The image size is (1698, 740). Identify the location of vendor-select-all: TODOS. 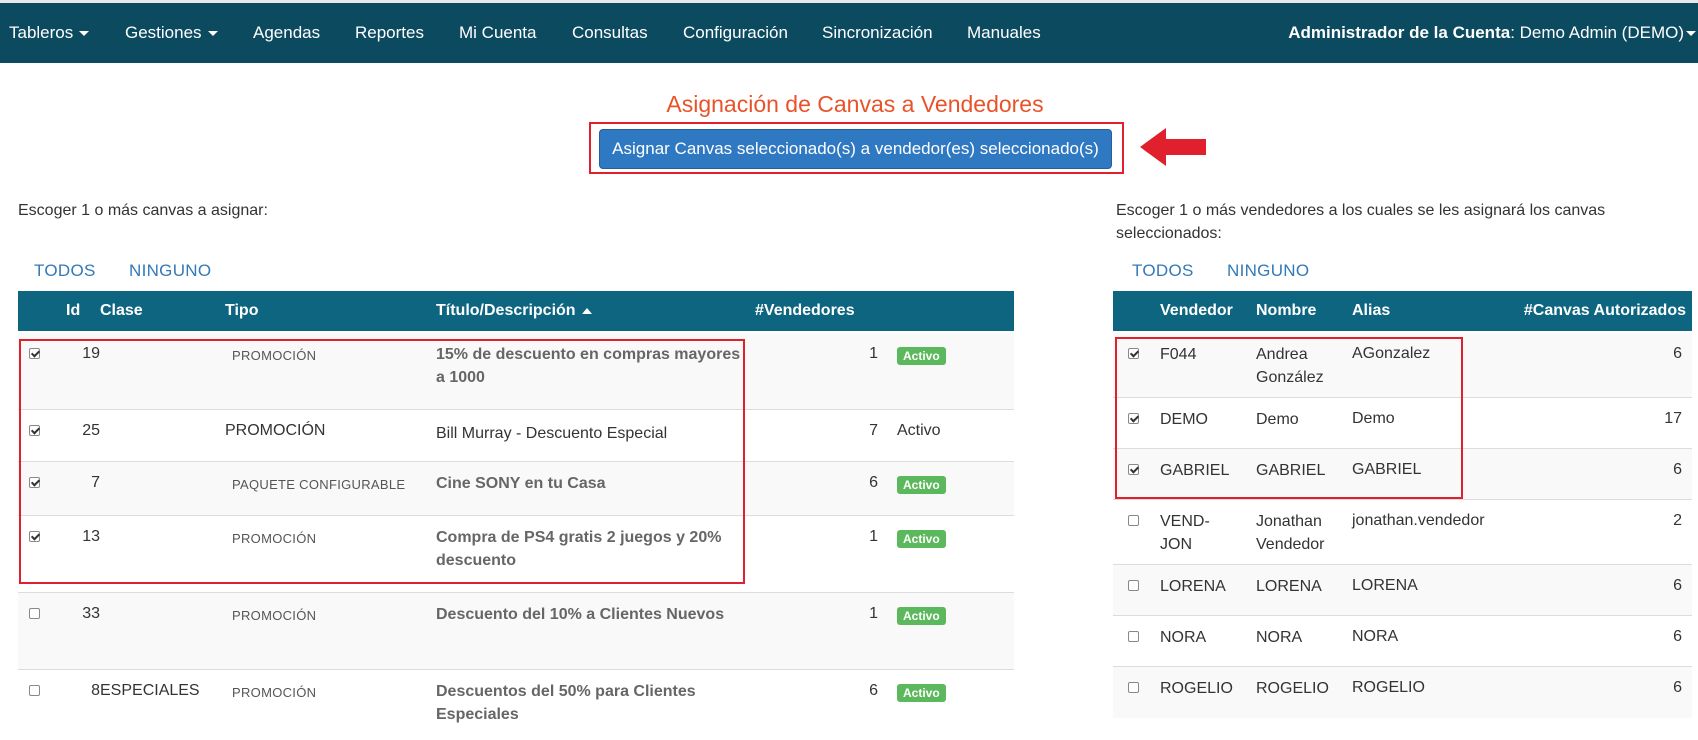
(1163, 271).